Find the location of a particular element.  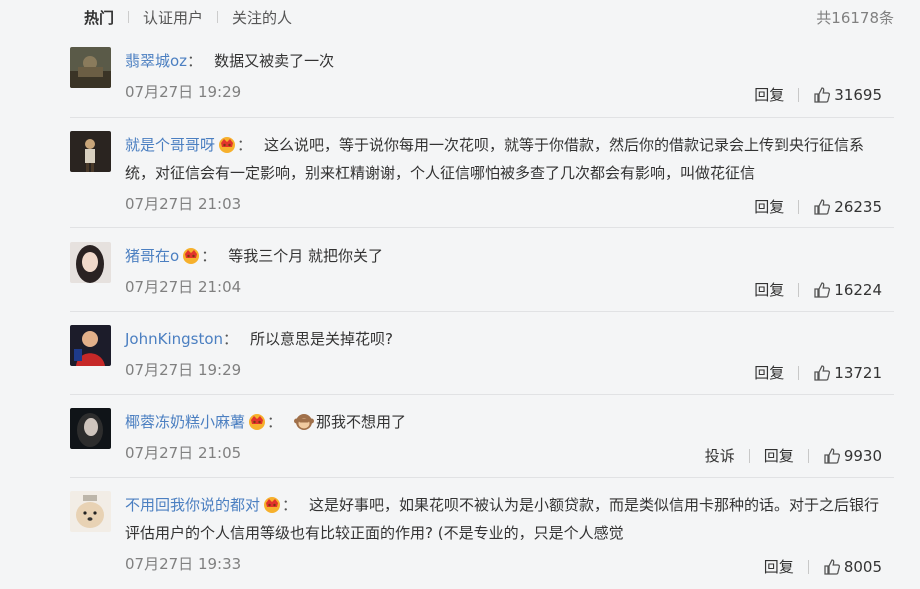

like-button: 31695 is located at coordinates (847, 95).